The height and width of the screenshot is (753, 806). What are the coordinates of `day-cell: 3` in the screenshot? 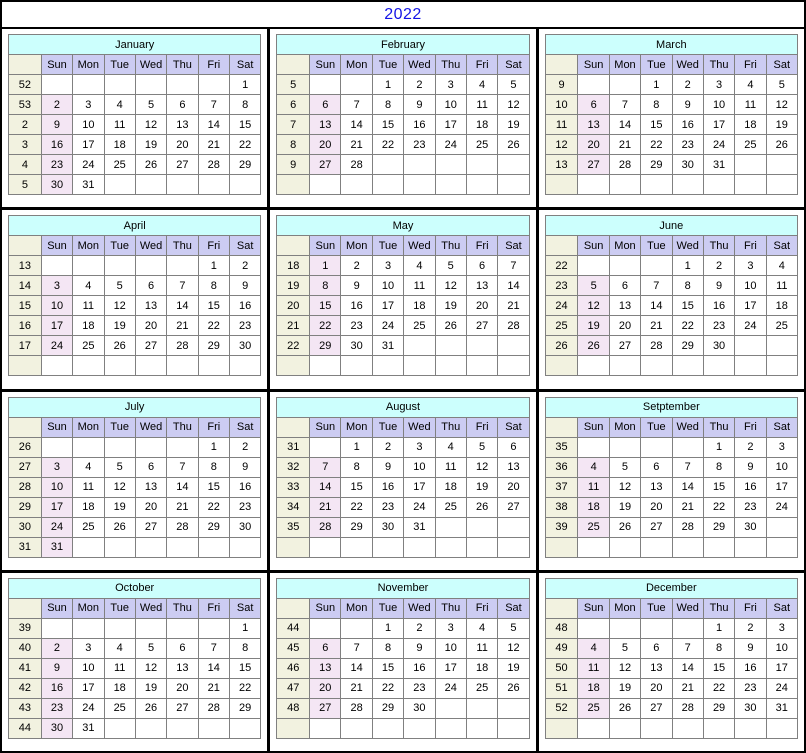 It's located at (57, 286).